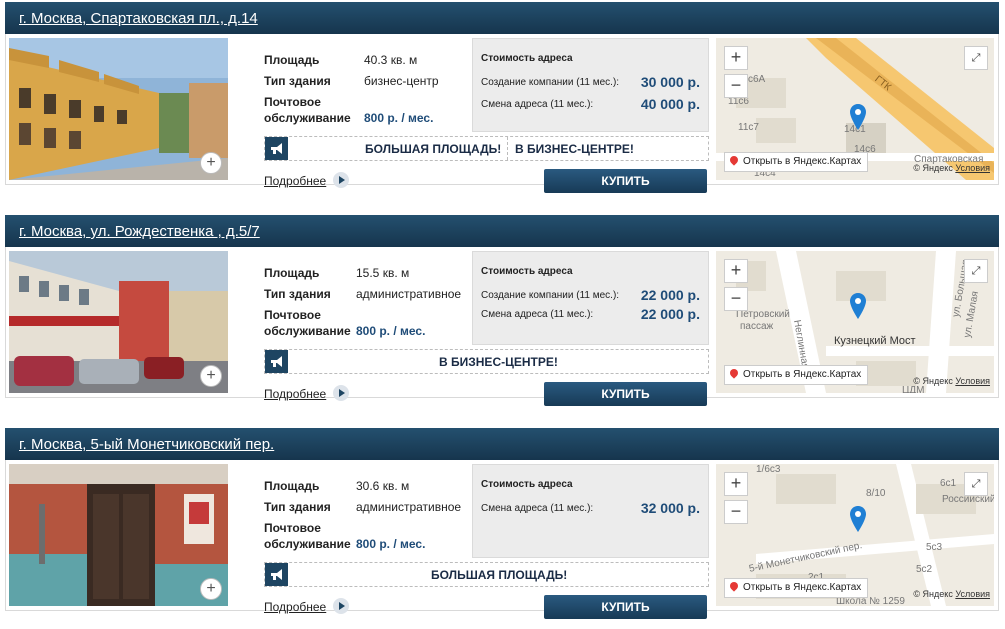 Image resolution: width=1005 pixels, height=629 pixels. I want to click on building-type-row: Тип здания бизнес-центр, so click(351, 81).